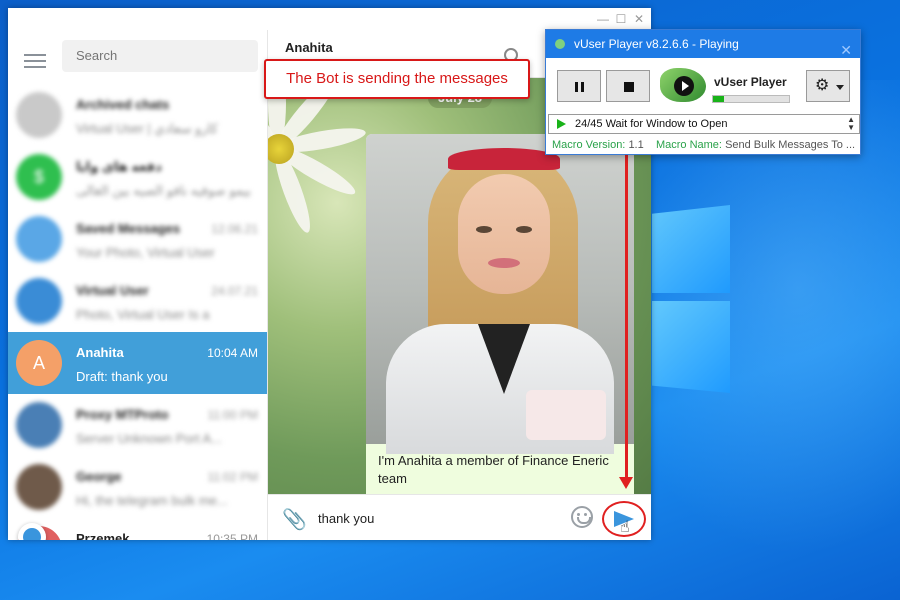  Describe the element at coordinates (329, 19) in the screenshot. I see `telegram-titlebar: — ☐ ✕` at that location.